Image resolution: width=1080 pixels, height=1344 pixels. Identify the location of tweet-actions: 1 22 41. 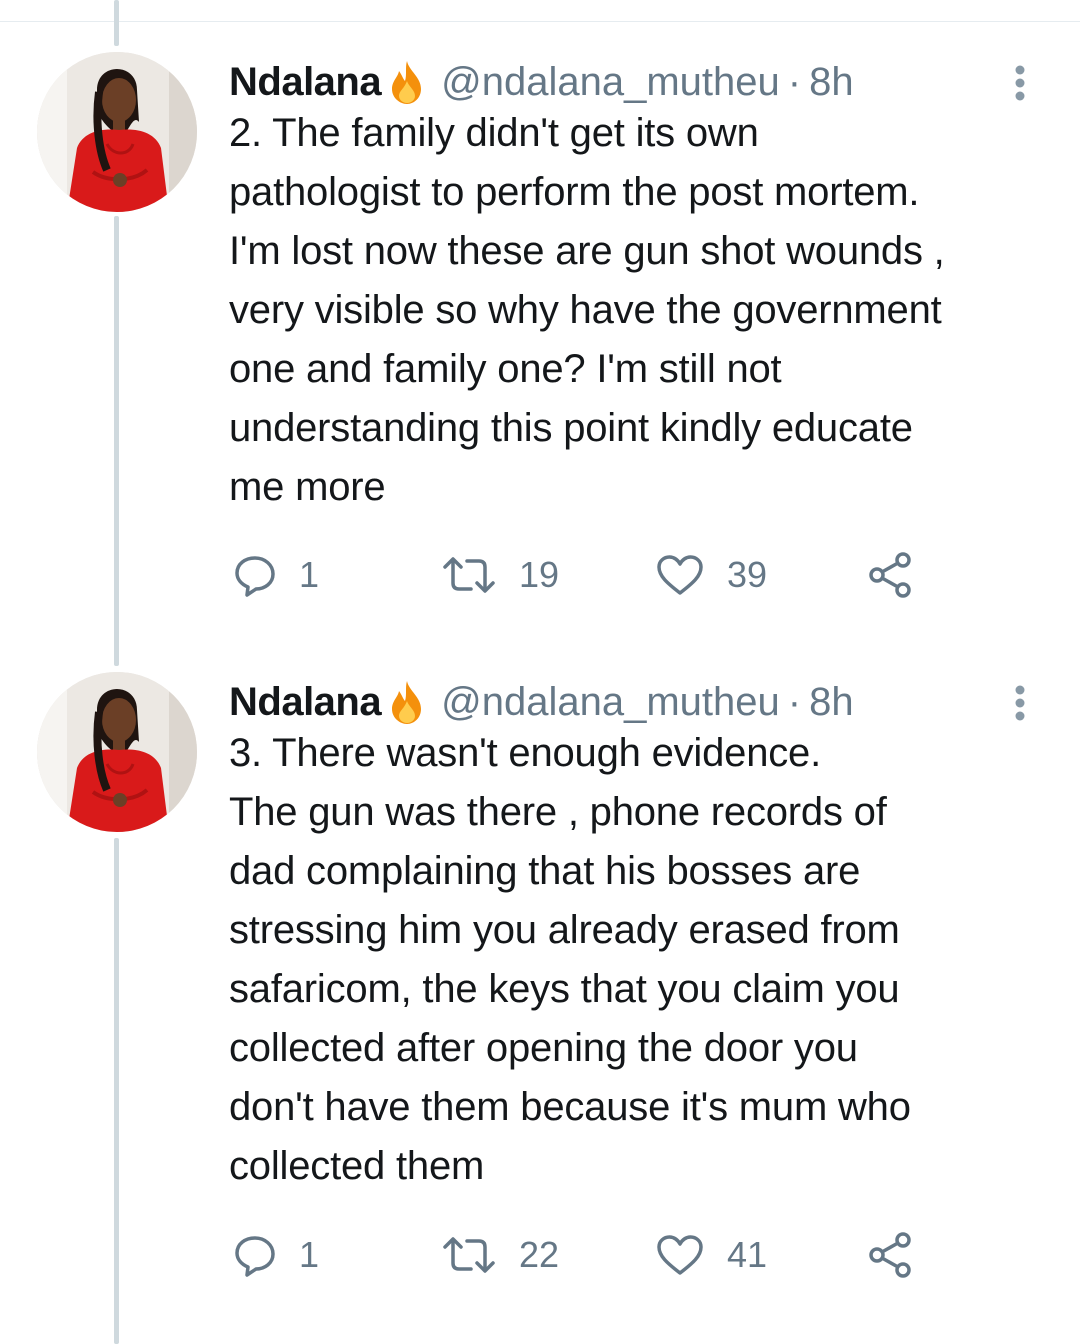
(579, 1255).